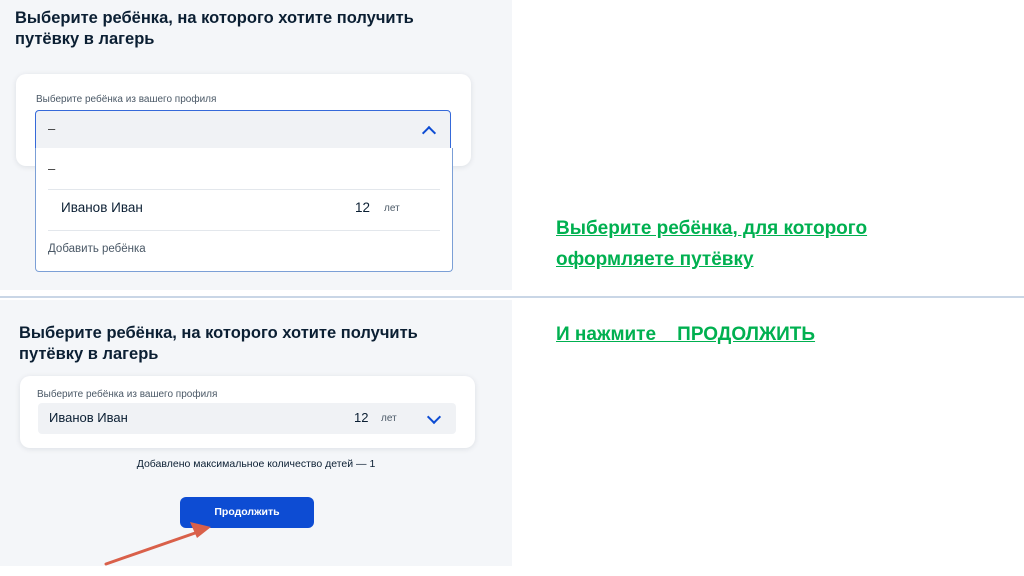 The width and height of the screenshot is (1024, 576). Describe the element at coordinates (52, 168) in the screenshot. I see `option-empty-label: –` at that location.